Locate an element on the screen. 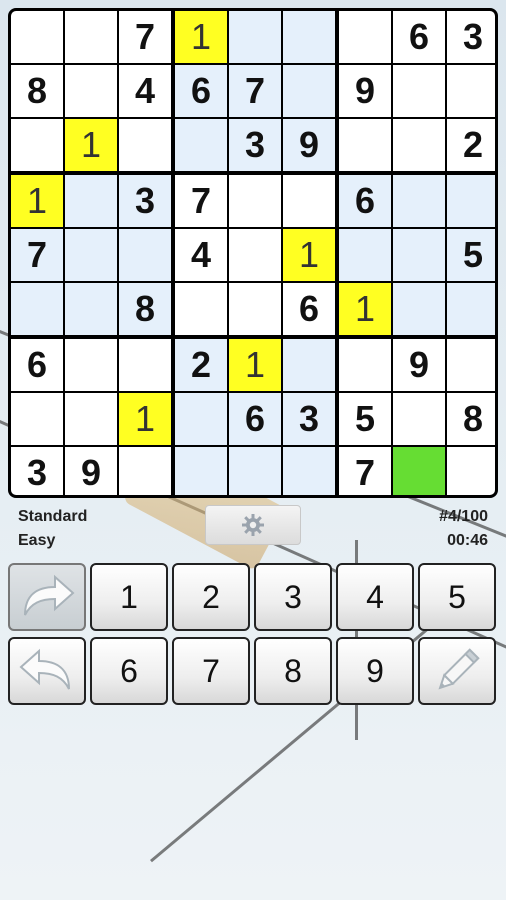 The width and height of the screenshot is (506, 900). sudoku-cell-r8c7: 5 is located at coordinates (365, 419).